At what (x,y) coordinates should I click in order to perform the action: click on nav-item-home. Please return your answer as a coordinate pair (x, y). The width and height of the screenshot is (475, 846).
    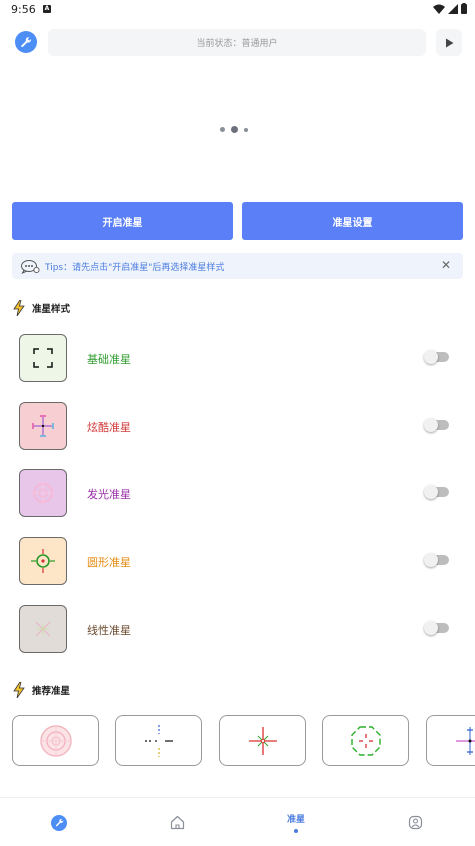
    Looking at the image, I should click on (177, 822).